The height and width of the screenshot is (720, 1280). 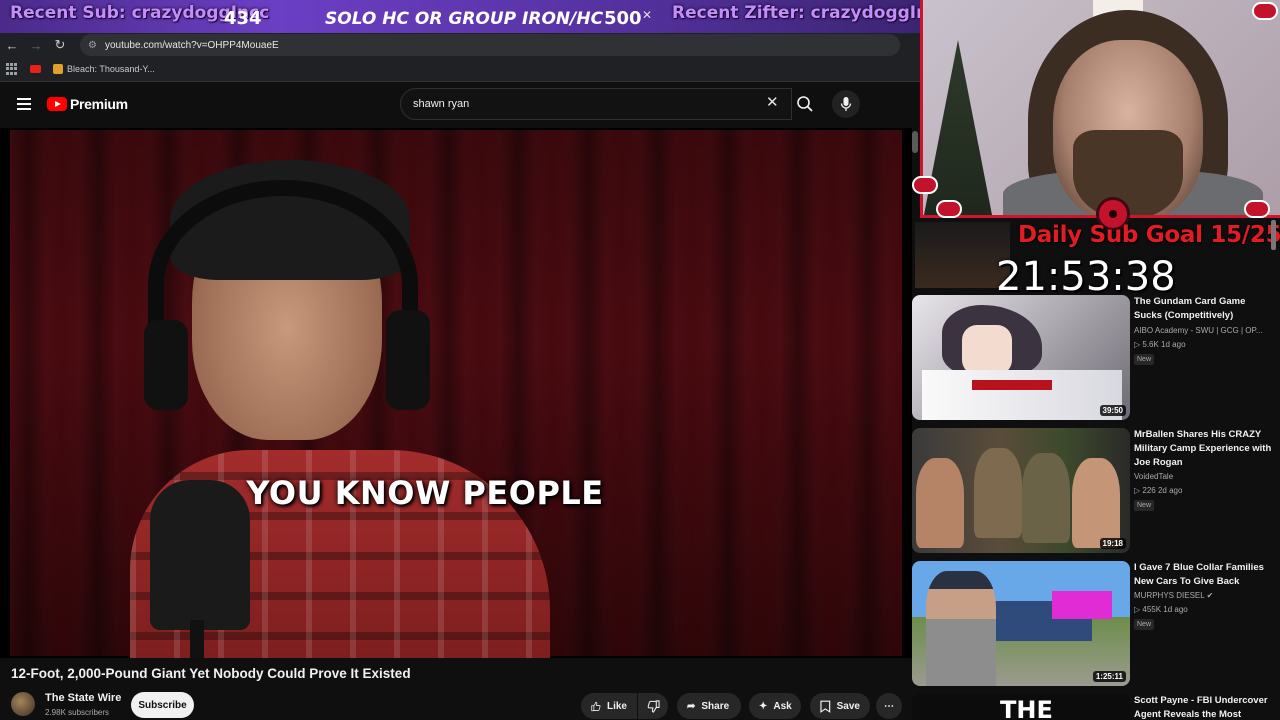 What do you see at coordinates (464, 19) in the screenshot?
I see `overlay-goal-title: SOLO HC OR GROUP IRON/HC` at bounding box center [464, 19].